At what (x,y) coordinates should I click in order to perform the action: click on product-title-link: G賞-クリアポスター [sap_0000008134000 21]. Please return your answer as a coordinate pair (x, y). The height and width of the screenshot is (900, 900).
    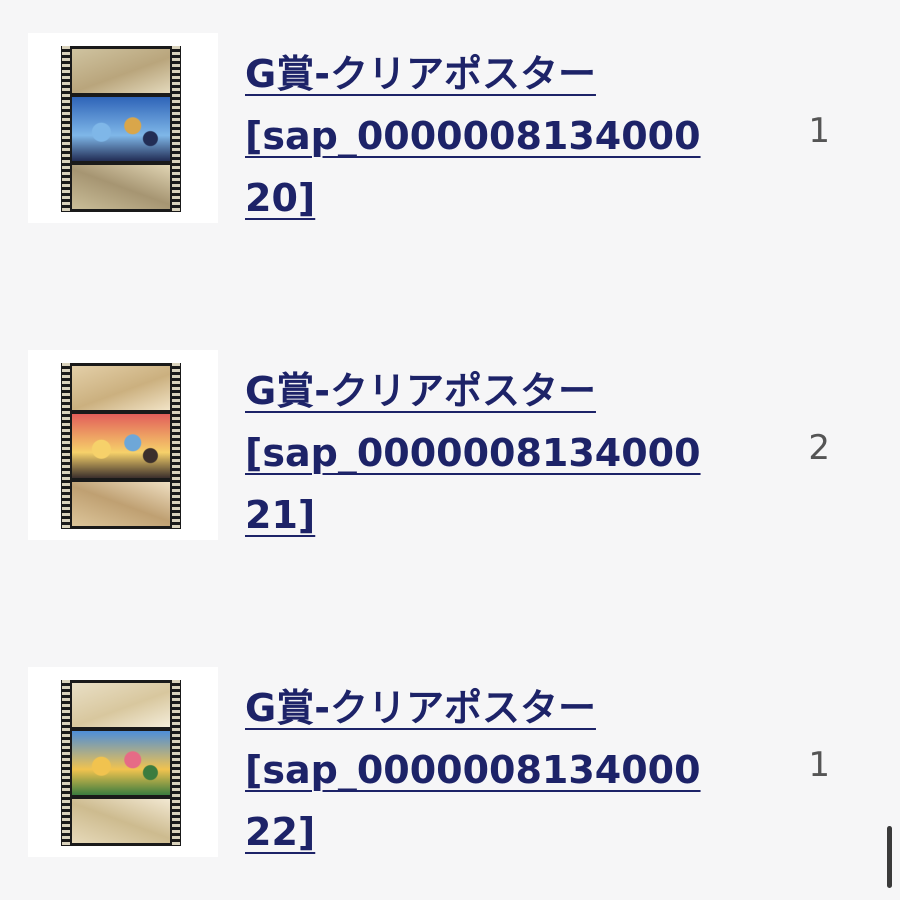
    Looking at the image, I should click on (505, 453).